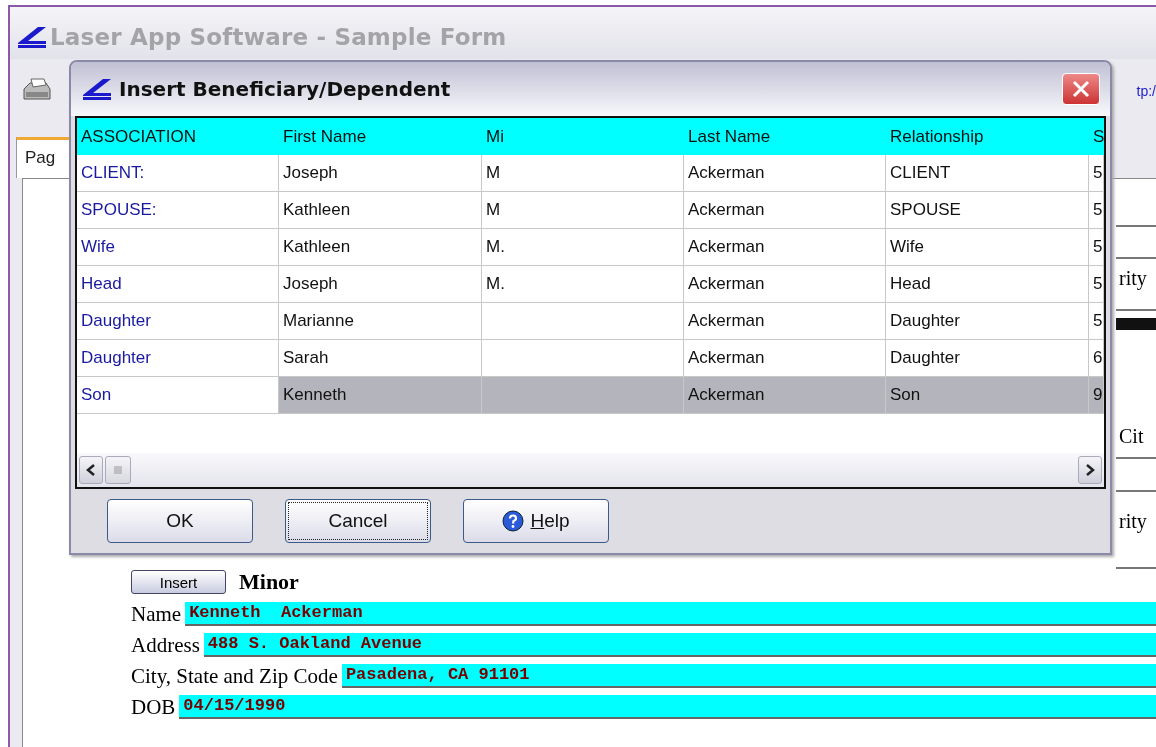 This screenshot has height=747, width=1156. What do you see at coordinates (987, 173) in the screenshot?
I see `table-cell: CLIENT` at bounding box center [987, 173].